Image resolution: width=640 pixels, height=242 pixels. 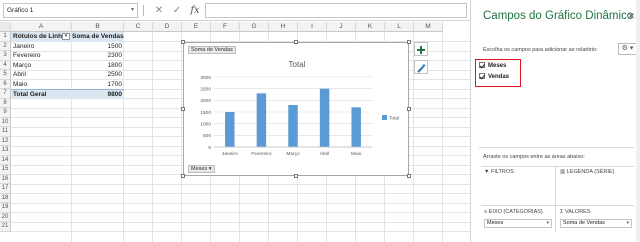 What do you see at coordinates (5, 94) in the screenshot?
I see `row-header: 7` at bounding box center [5, 94].